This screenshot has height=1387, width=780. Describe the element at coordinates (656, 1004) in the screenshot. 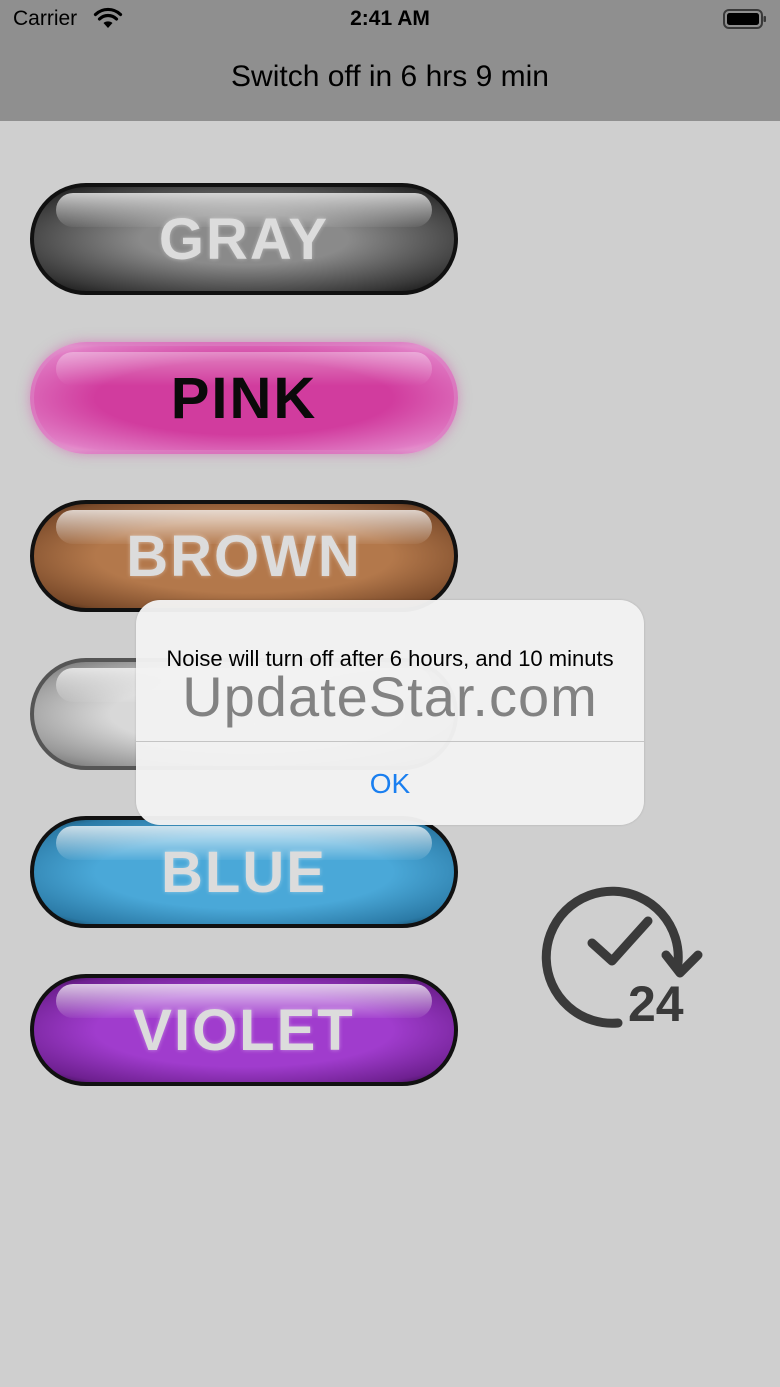

I see `timer-label: 24` at that location.